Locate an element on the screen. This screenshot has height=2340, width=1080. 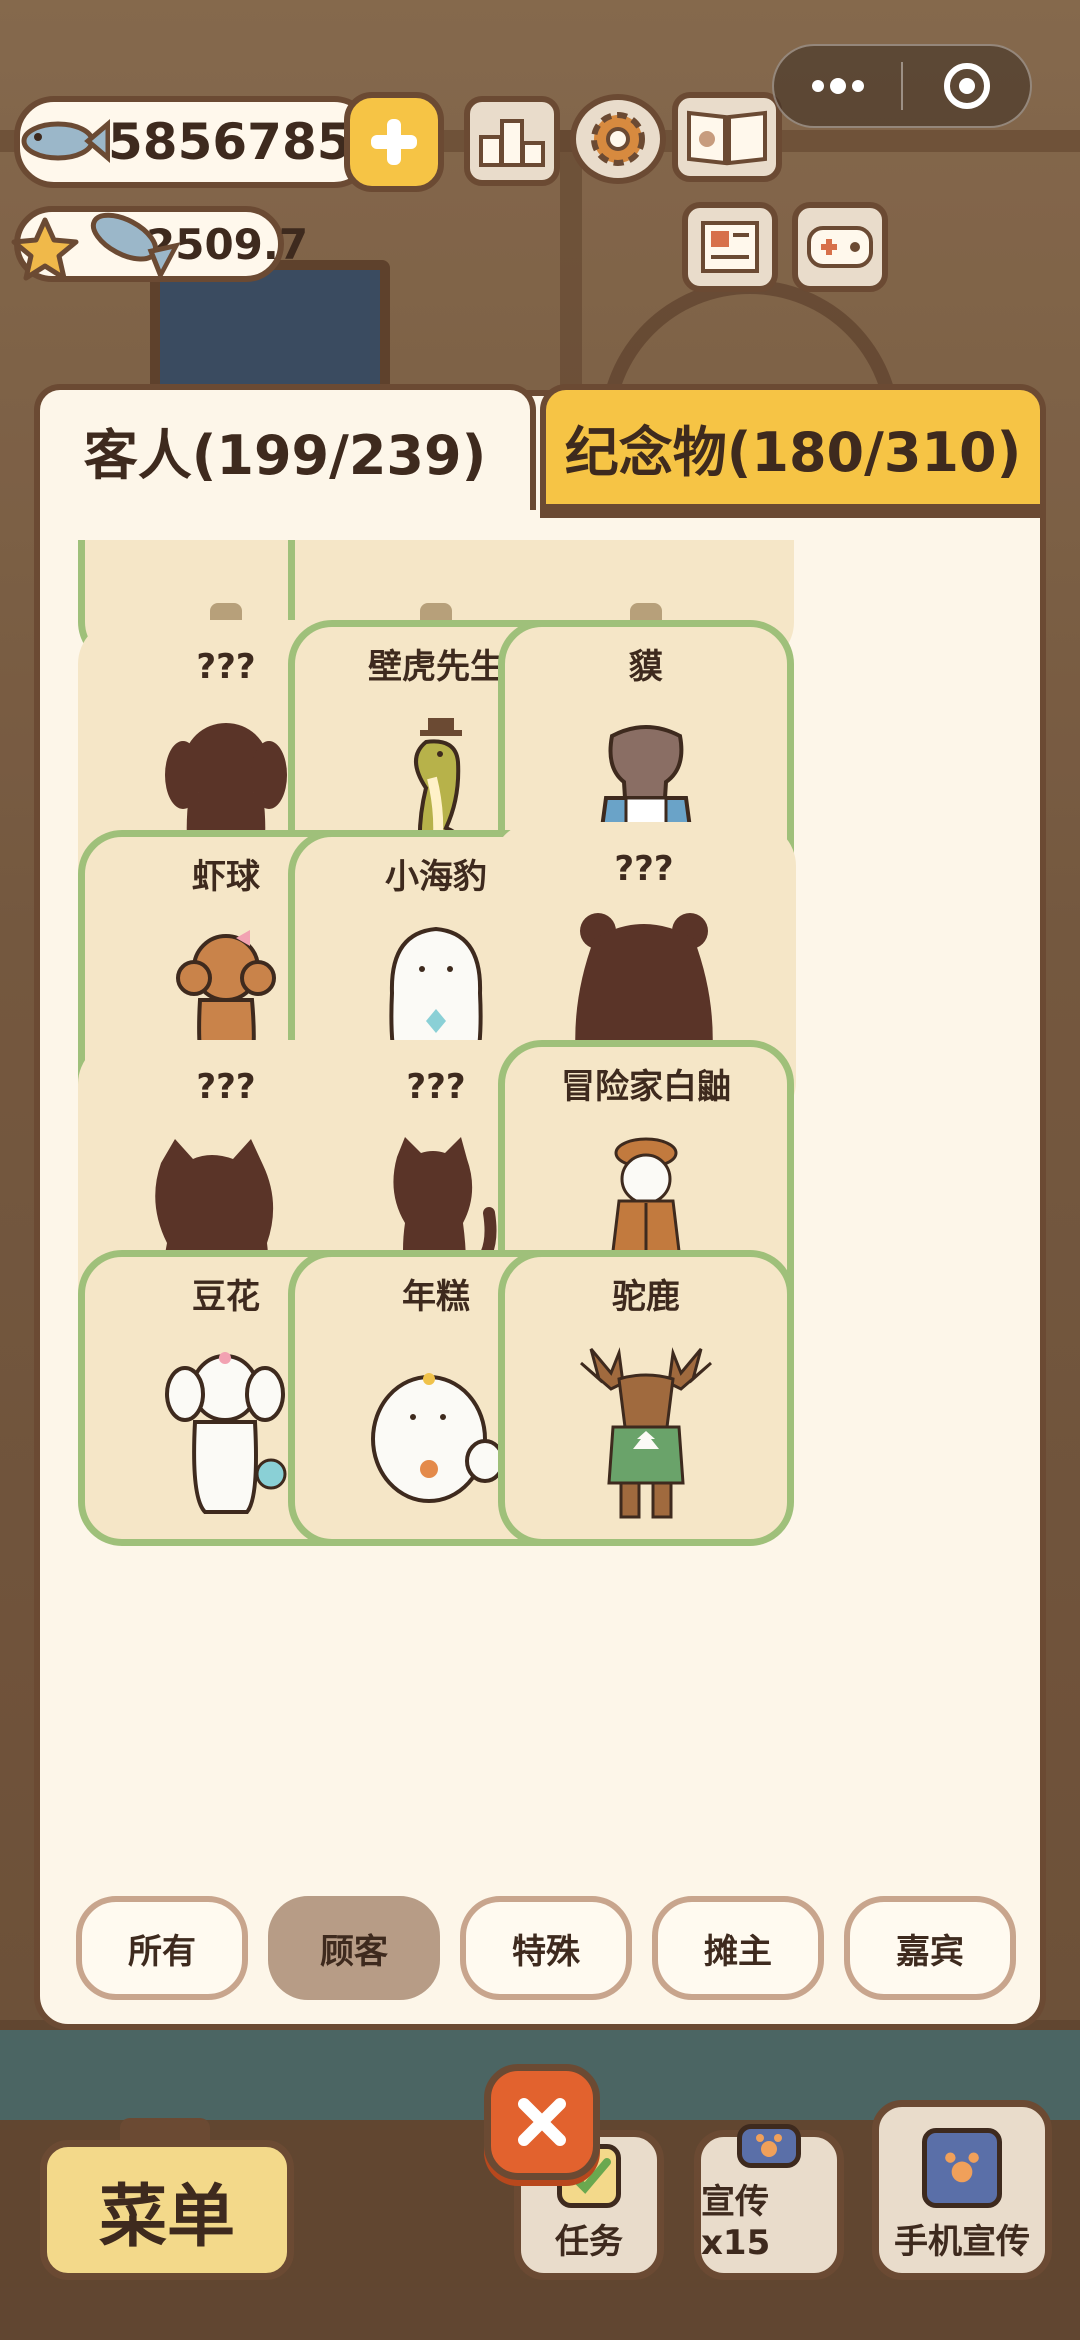
guest-name: 冒险家白鼬 is located at coordinates (646, 1087).